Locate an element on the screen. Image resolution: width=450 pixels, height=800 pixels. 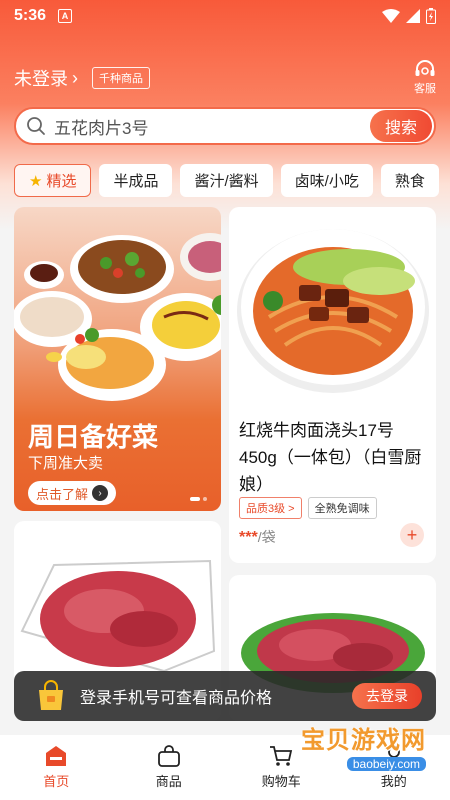
go-login-button: 去登录 is located at coordinates (387, 696).